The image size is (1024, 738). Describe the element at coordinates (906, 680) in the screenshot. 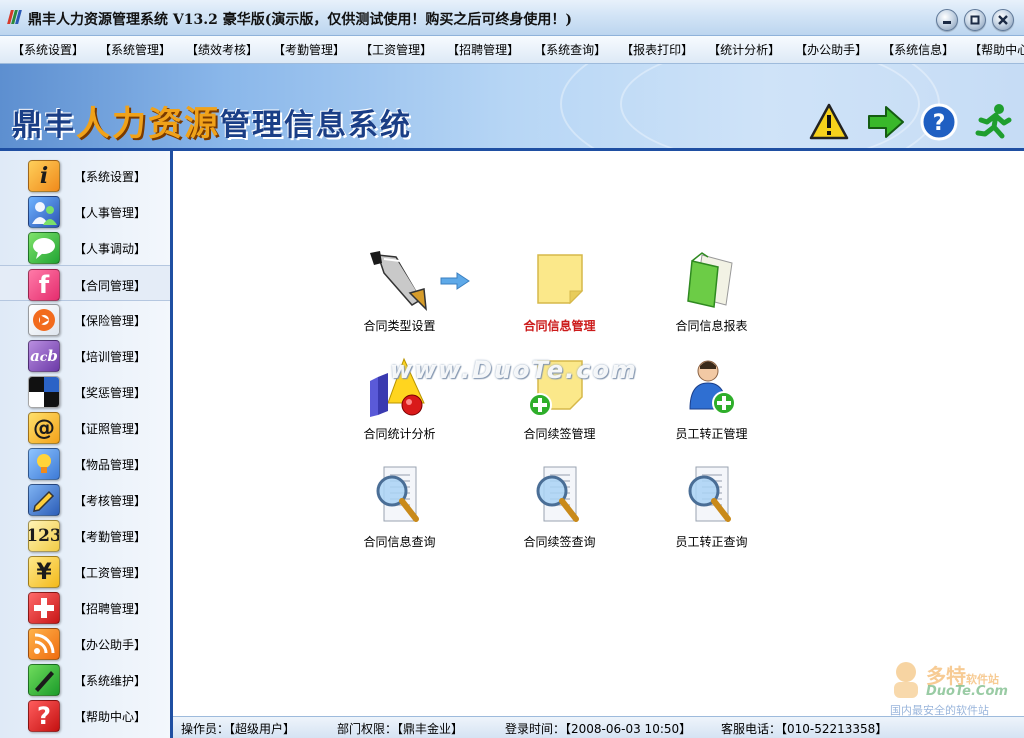

I see `brand-mascot-icon` at that location.